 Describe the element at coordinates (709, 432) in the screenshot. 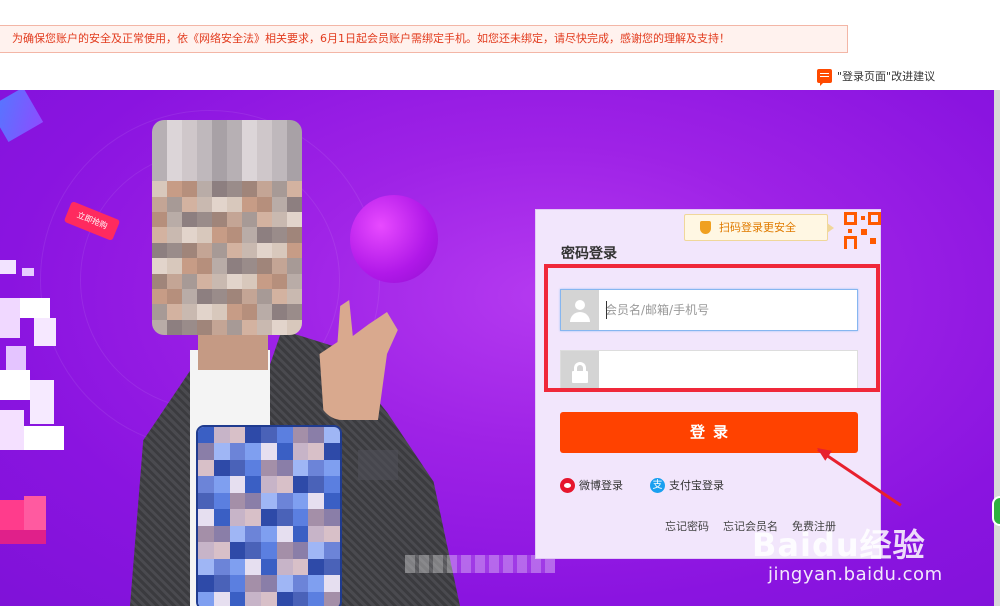

I see `login-button: 登录` at that location.